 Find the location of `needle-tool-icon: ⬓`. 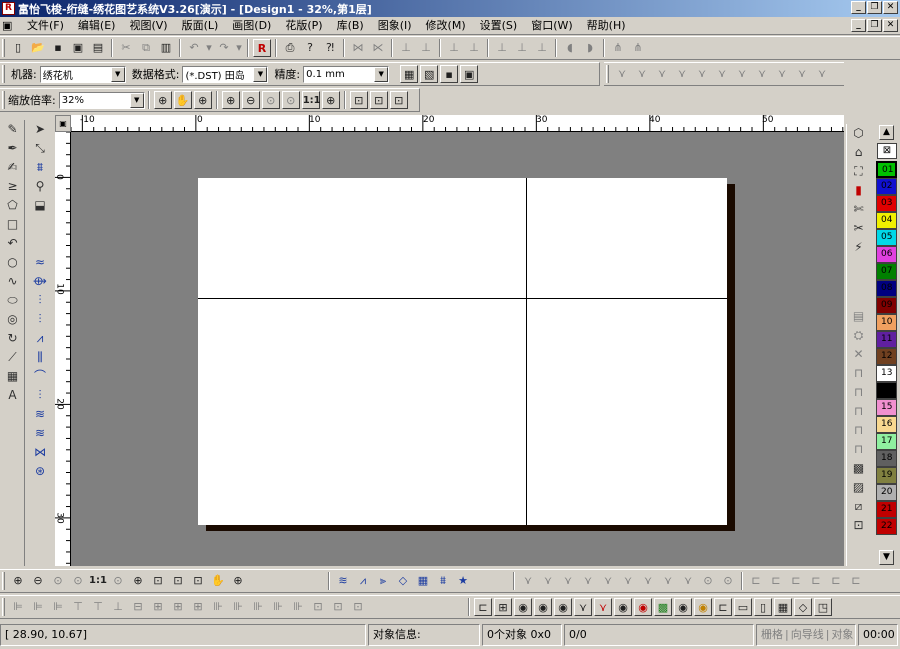

needle-tool-icon: ⬓ is located at coordinates (40, 205).